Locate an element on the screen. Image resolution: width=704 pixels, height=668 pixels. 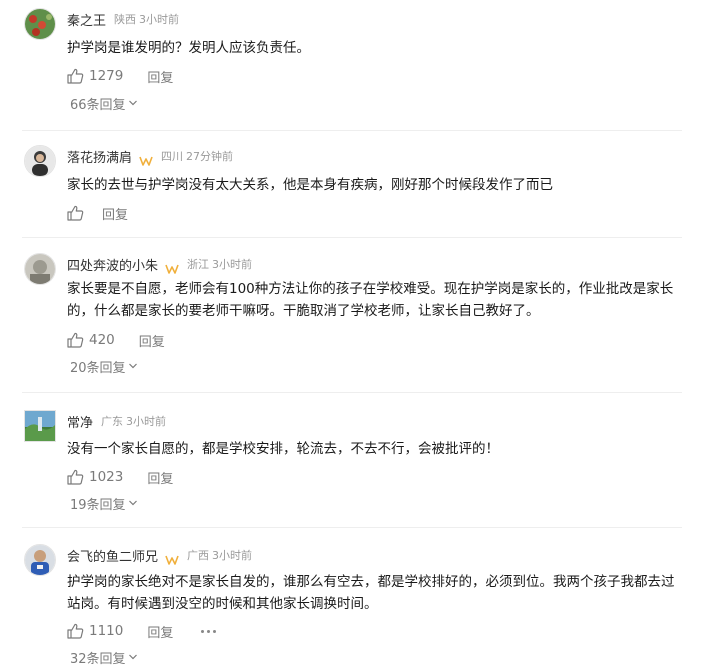
user-name: 会飞的鱼二师兄 is located at coordinates (112, 555).